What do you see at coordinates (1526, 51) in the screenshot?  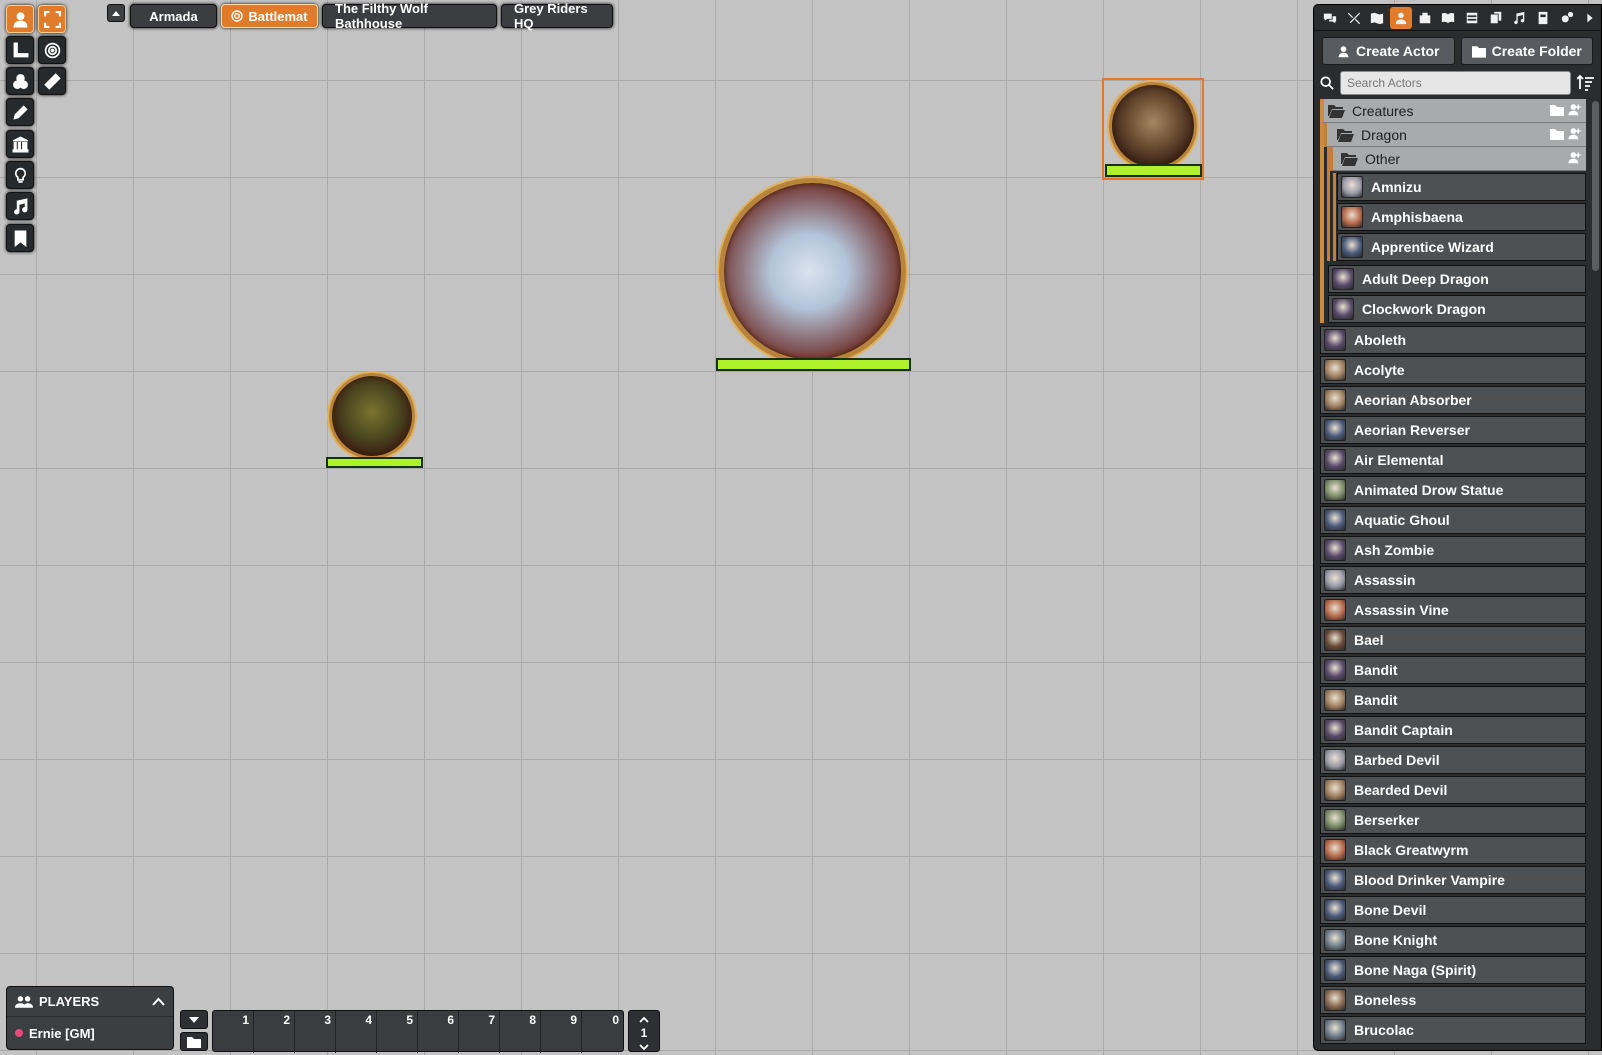 I see `create-folder-button: Create Folder` at bounding box center [1526, 51].